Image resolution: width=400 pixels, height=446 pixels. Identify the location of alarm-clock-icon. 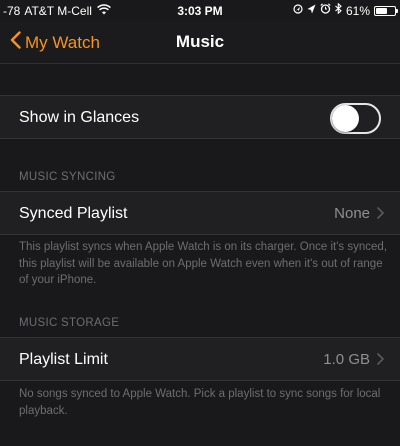
(325, 10).